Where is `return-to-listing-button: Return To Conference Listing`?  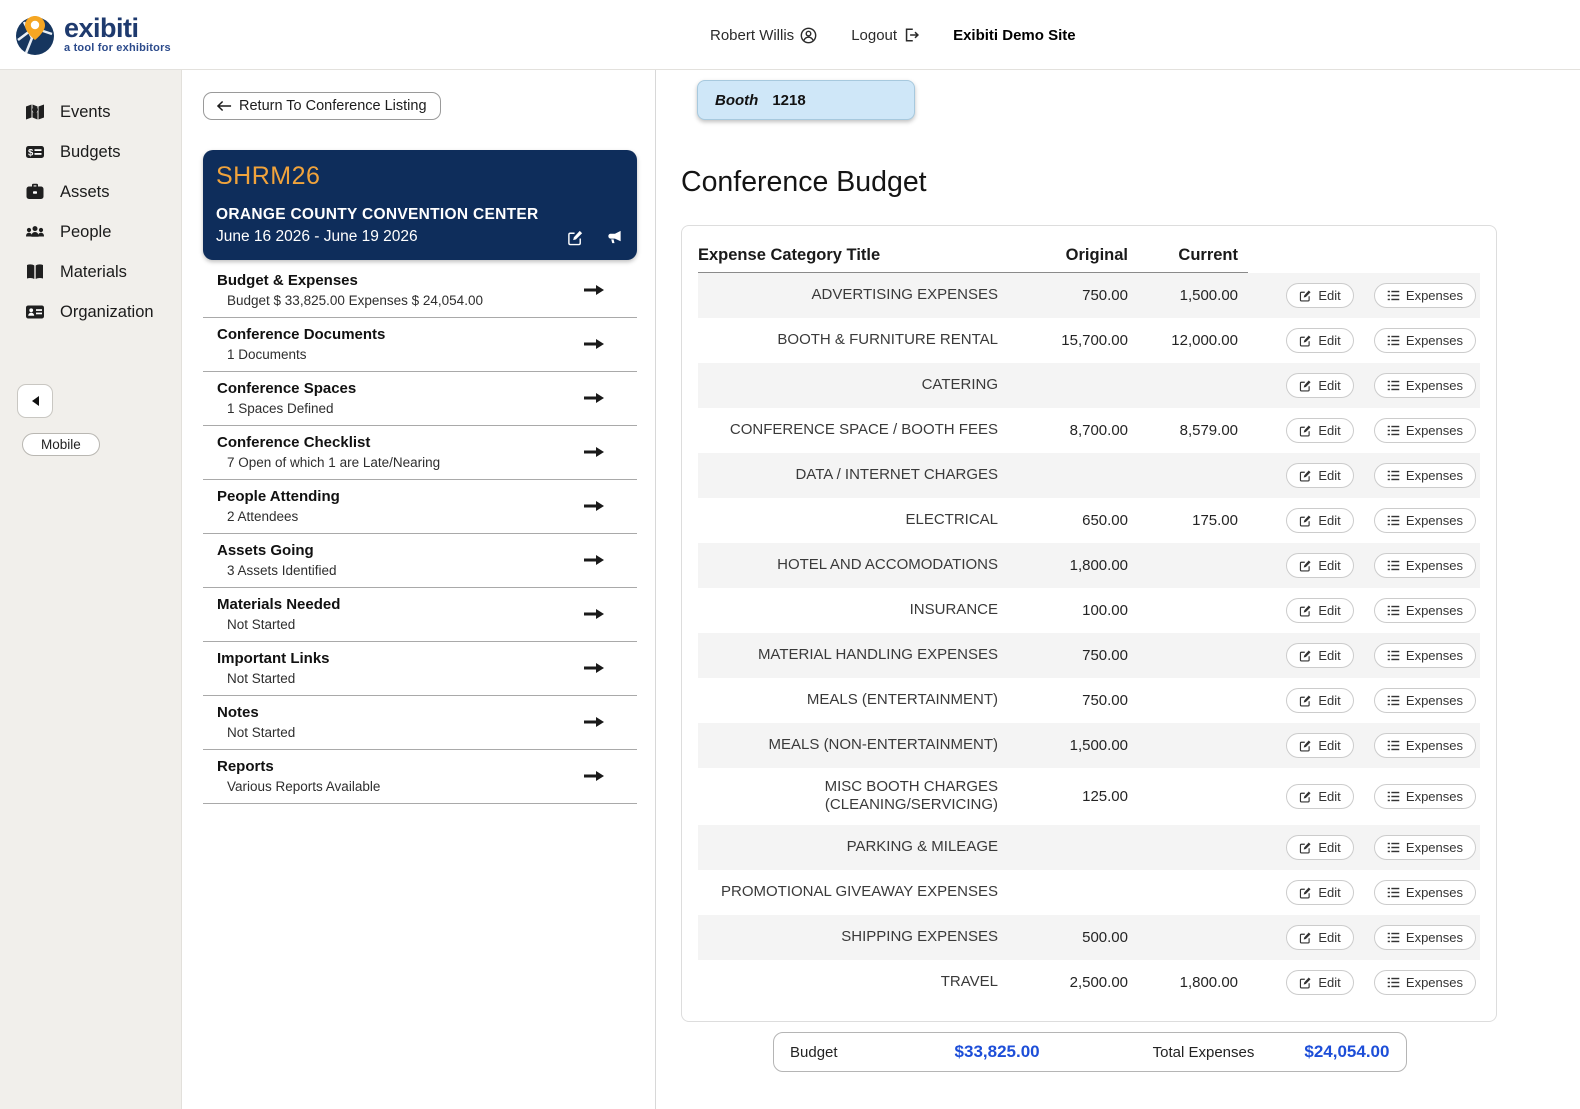
return-to-listing-button: Return To Conference Listing is located at coordinates (322, 106).